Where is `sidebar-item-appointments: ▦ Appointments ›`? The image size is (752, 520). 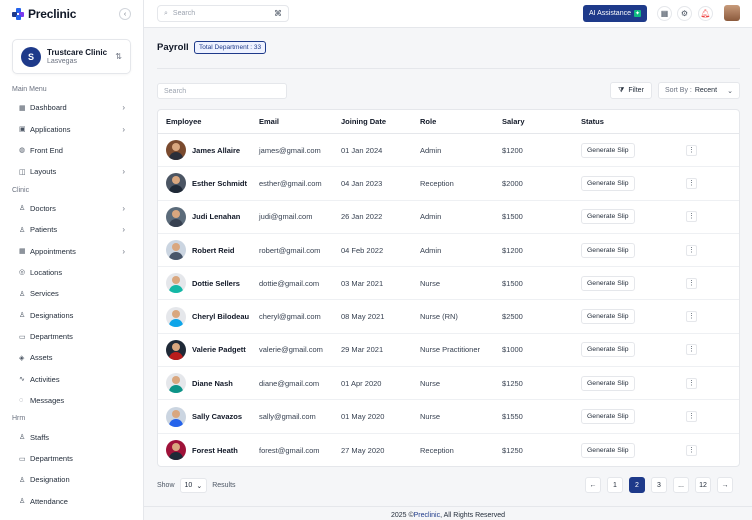 sidebar-item-appointments: ▦ Appointments › is located at coordinates (71, 250).